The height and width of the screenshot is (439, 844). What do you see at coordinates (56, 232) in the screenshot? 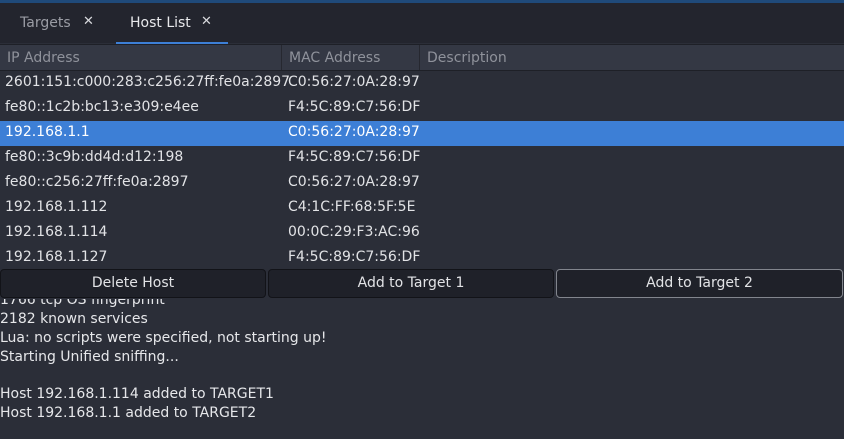
I see `cell-ip: 192.168.1.114` at bounding box center [56, 232].